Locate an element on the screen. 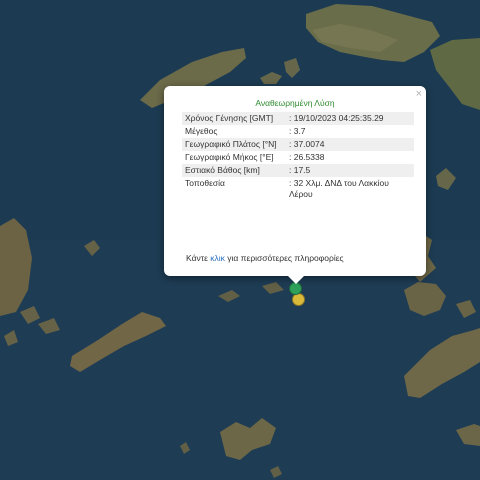 This screenshot has width=480, height=480. more-info-suffix: για περισσότερες πληροφορίες is located at coordinates (284, 258).